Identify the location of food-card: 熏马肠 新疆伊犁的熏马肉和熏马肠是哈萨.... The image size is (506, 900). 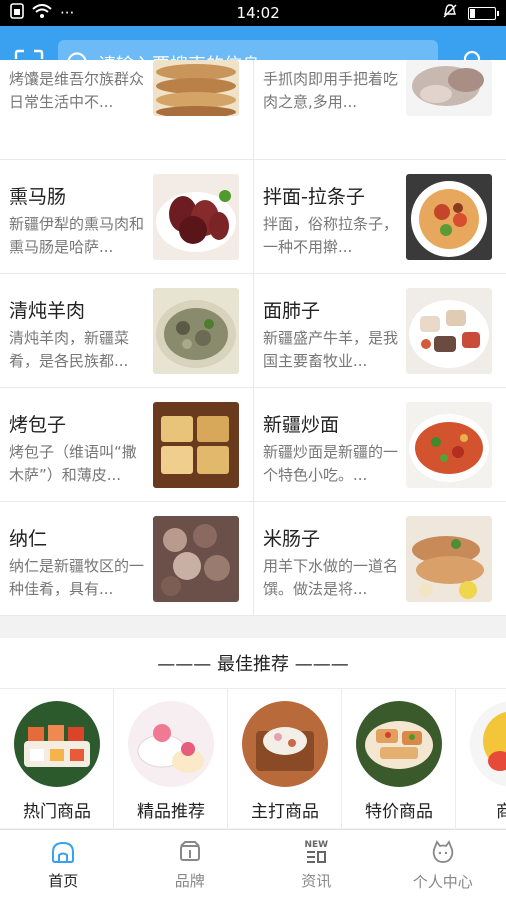
(126, 217).